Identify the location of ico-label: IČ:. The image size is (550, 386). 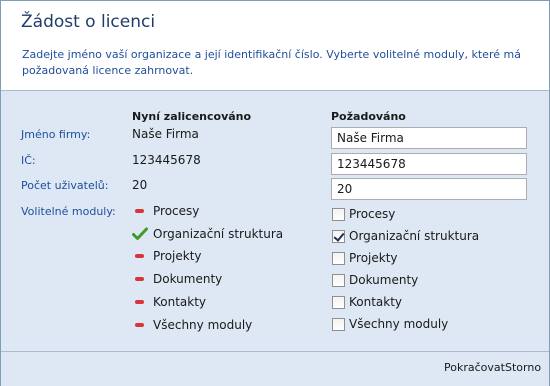
(28, 160).